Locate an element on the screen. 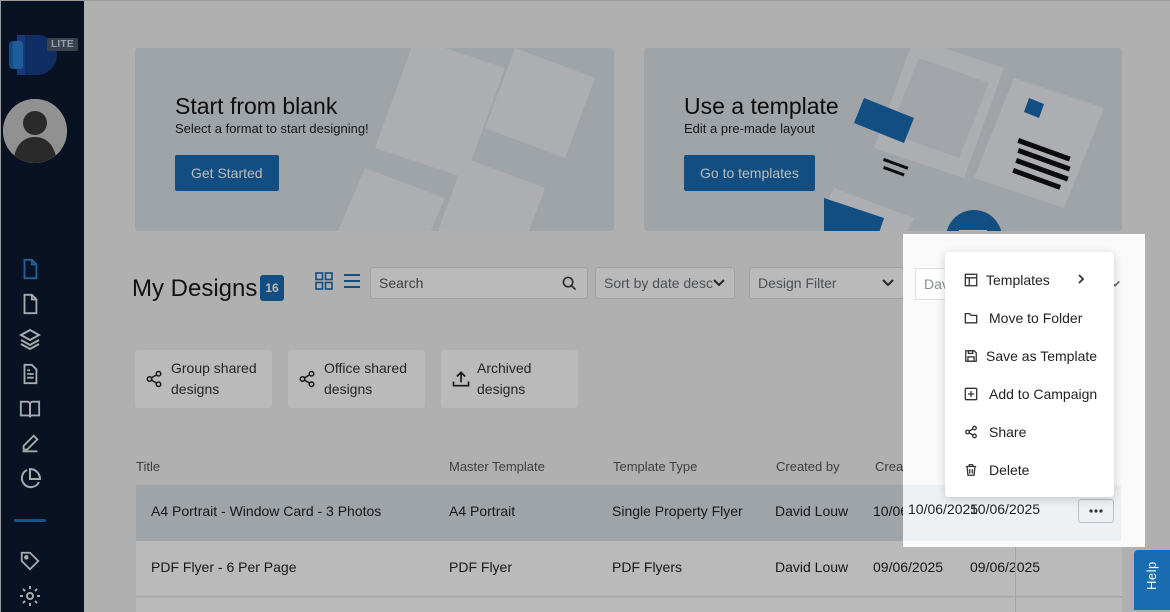 The image size is (1170, 612). sort-select-value: Sort by date desc is located at coordinates (658, 283).